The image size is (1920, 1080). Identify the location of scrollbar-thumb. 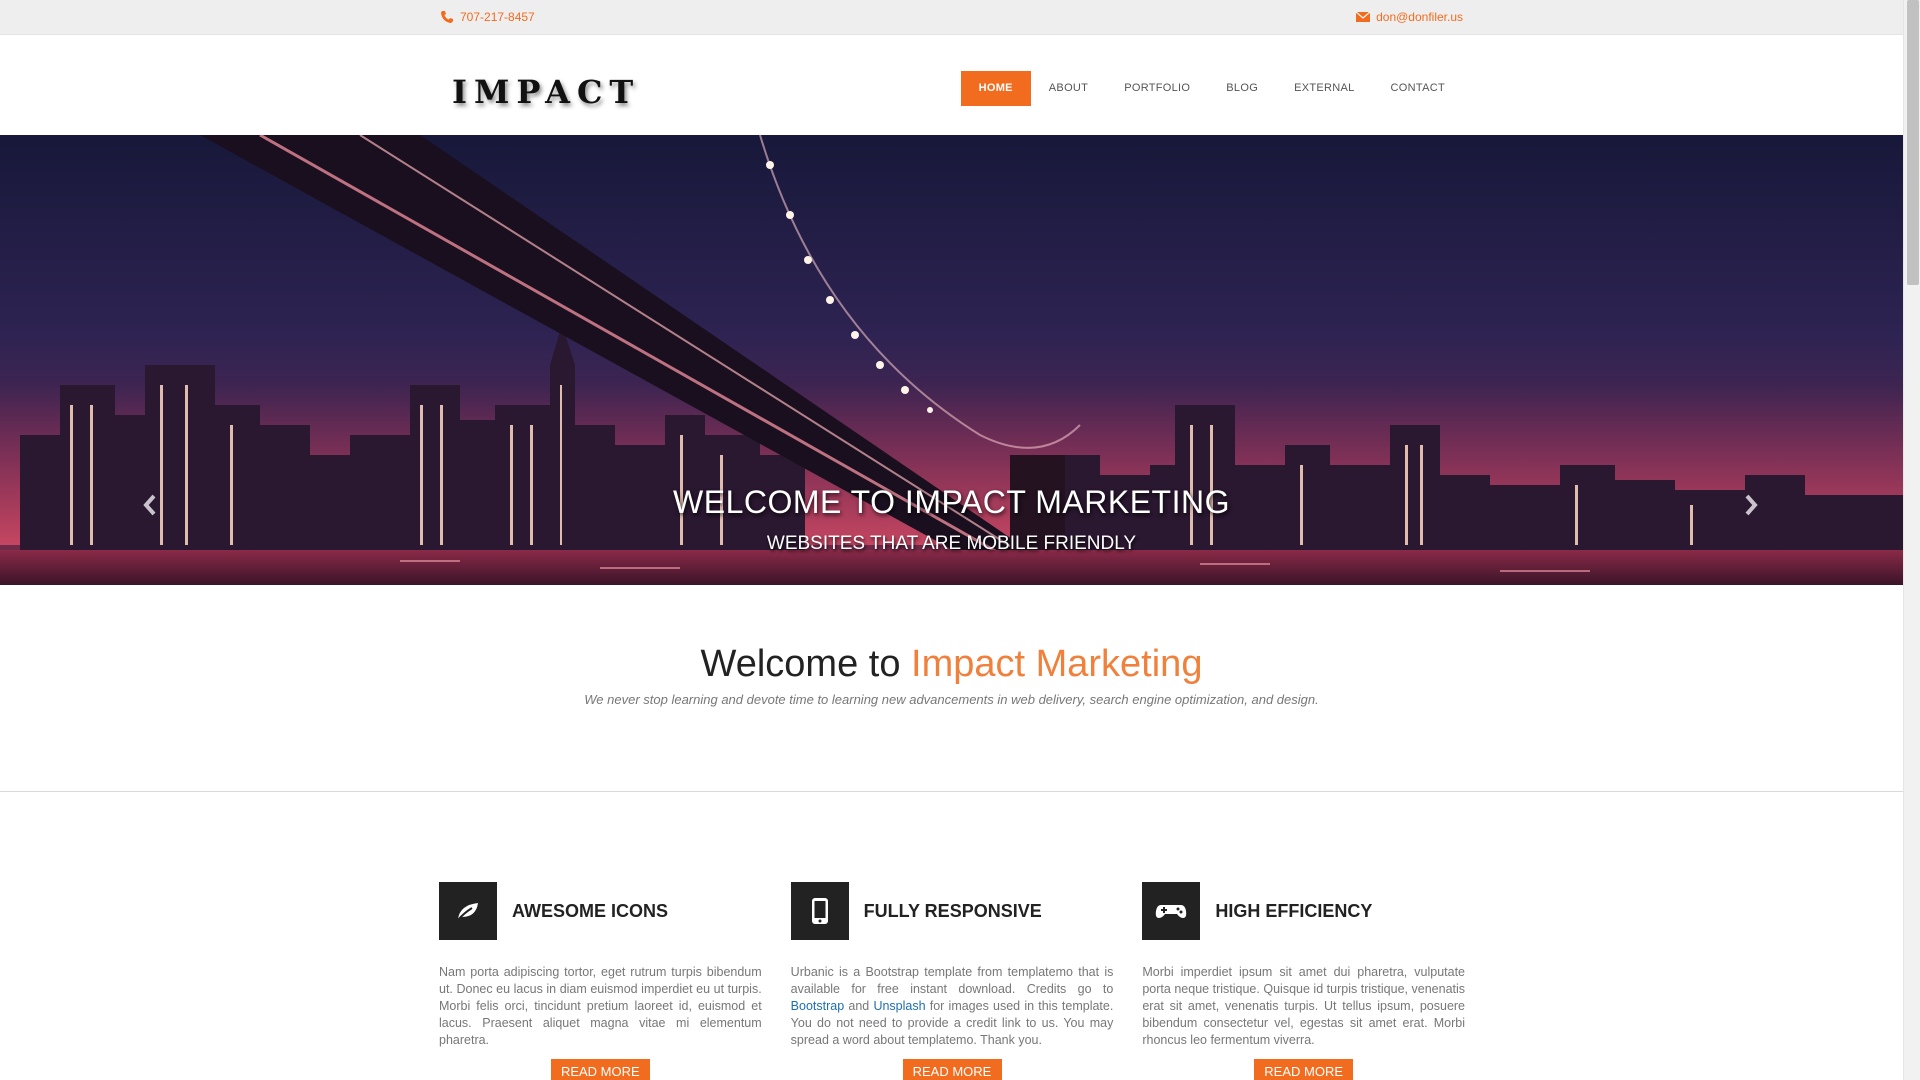
(1913, 142).